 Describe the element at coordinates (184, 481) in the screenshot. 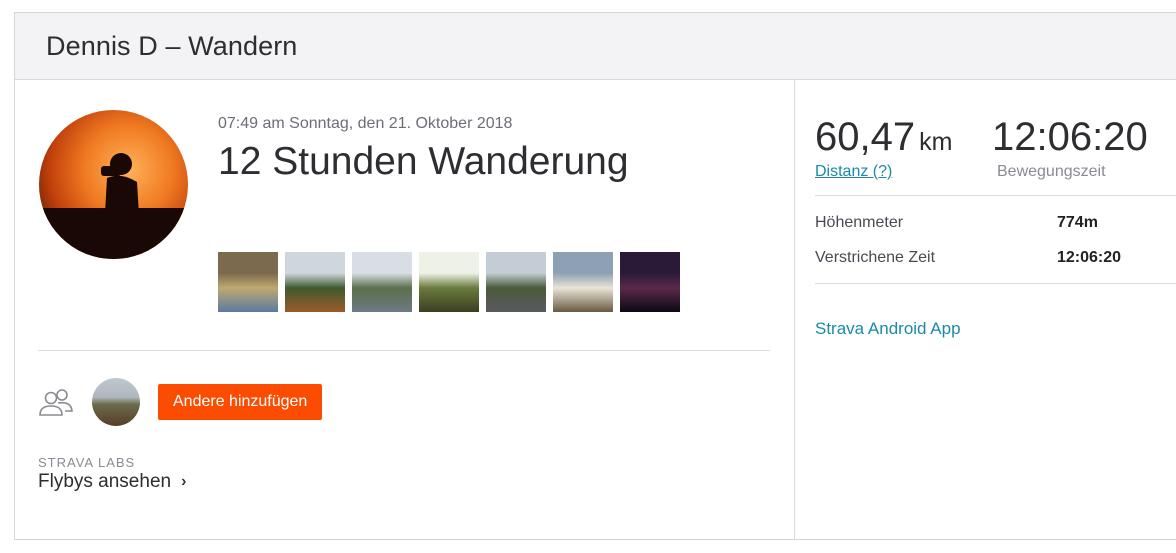

I see `chevron-right-icon: ›` at that location.